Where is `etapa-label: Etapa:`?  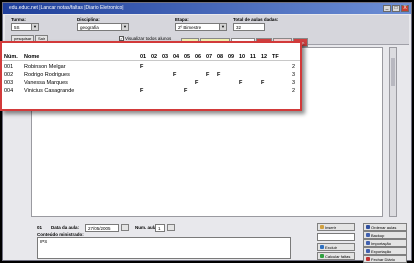 etapa-label: Etapa: is located at coordinates (182, 19).